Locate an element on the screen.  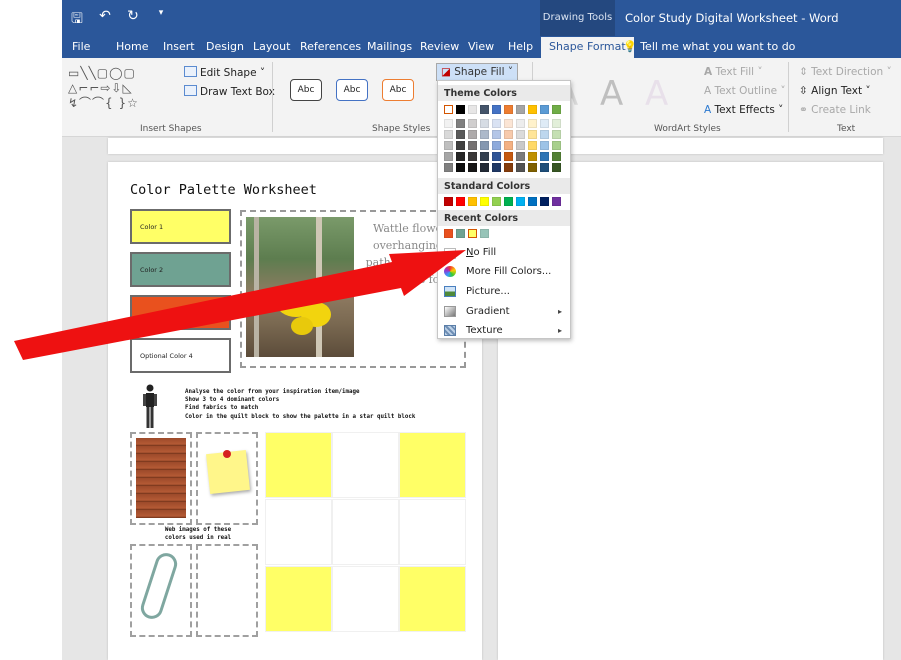
inspiration-photo is located at coordinates (300, 287).